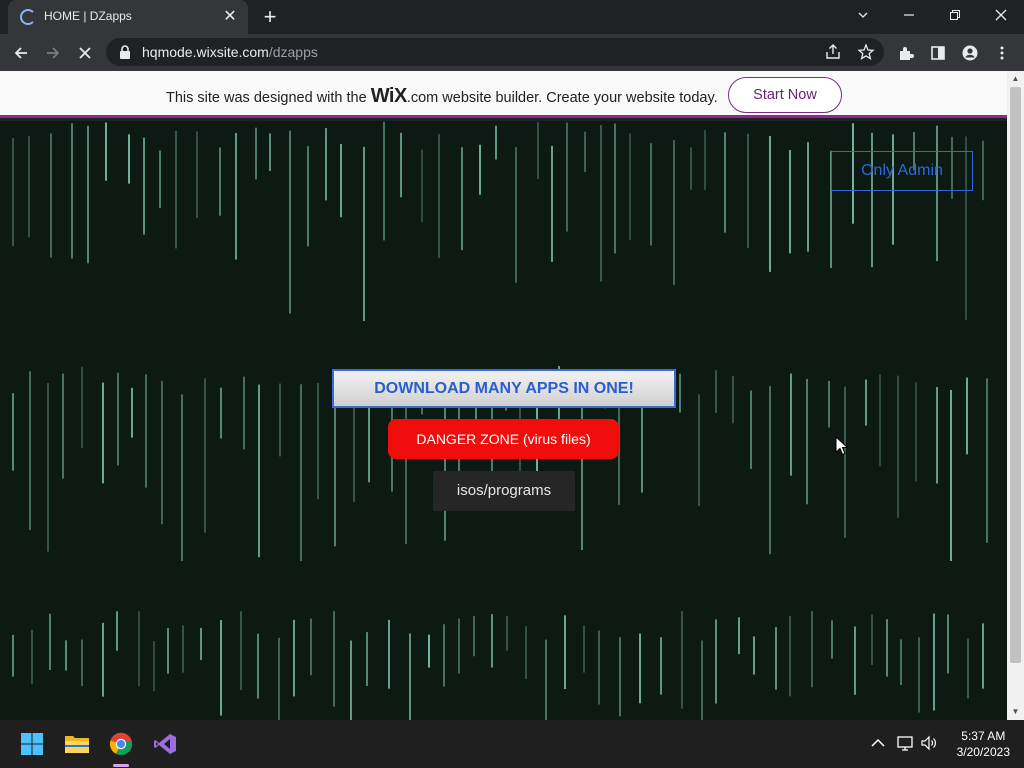  I want to click on only-admin-button: Only Admin, so click(902, 171).